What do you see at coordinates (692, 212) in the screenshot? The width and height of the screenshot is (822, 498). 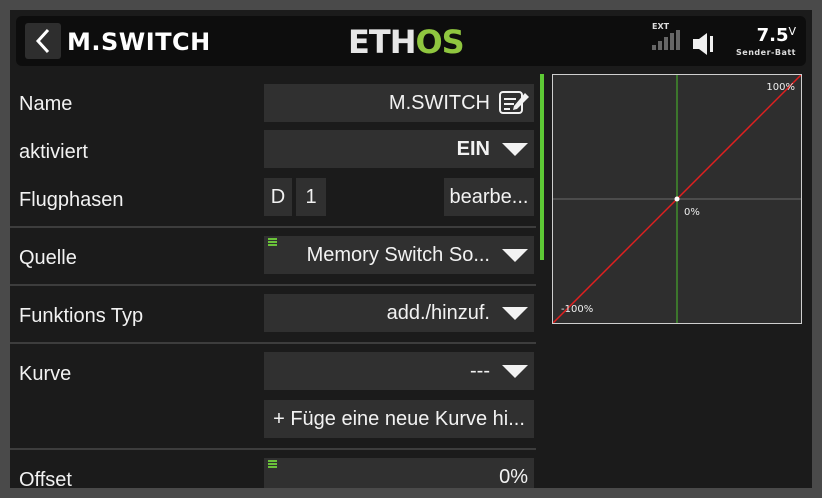 I see `graph-label-center: 0%` at bounding box center [692, 212].